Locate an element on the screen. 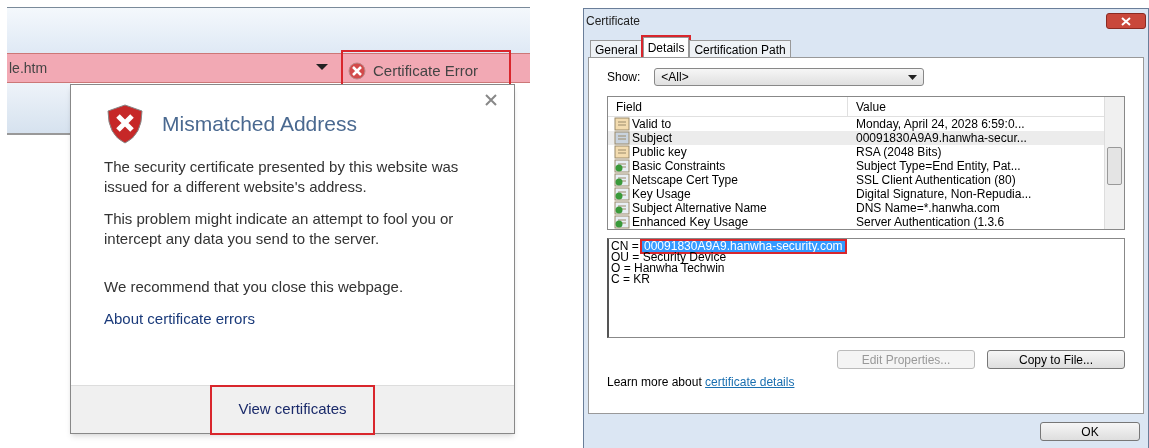 Image resolution: width=1149 pixels, height=448 pixels. view-certificates-button: View certificates is located at coordinates (292, 409).